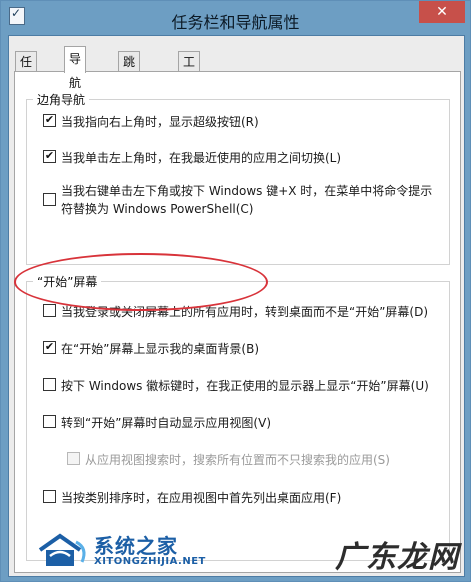  Describe the element at coordinates (129, 90) in the screenshot. I see `tab-jump-lists: 跳转列表` at that location.